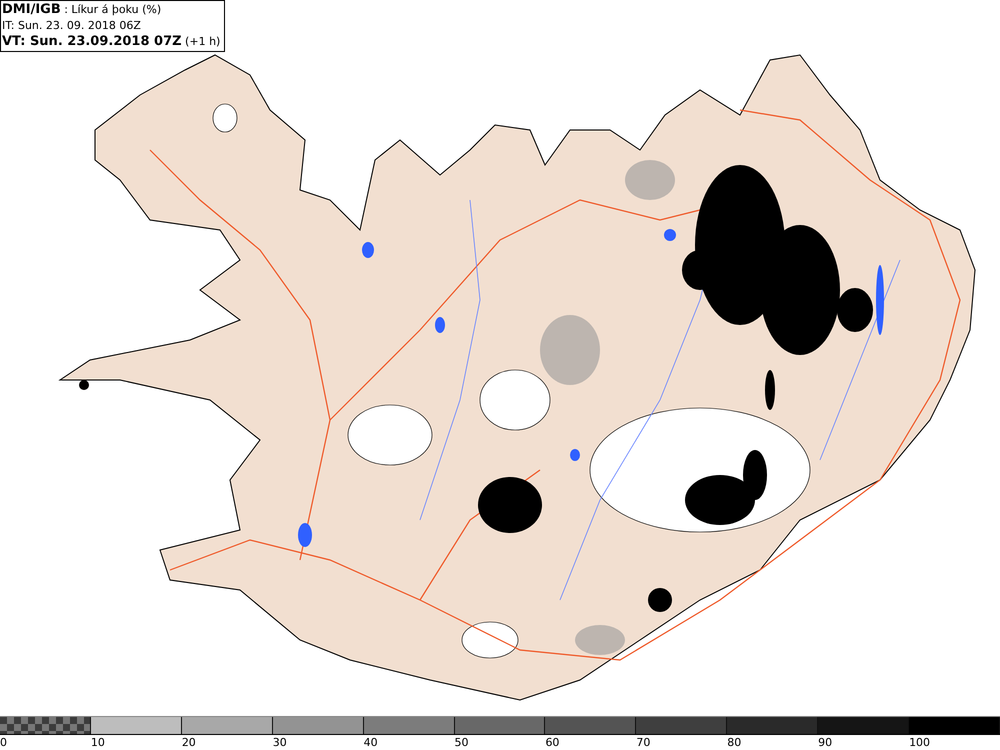 This screenshot has height=750, width=1000. What do you see at coordinates (111, 42) in the screenshot?
I see `valid-time: VT: Sun. 23.09.2018 07Z (+1 h)` at bounding box center [111, 42].